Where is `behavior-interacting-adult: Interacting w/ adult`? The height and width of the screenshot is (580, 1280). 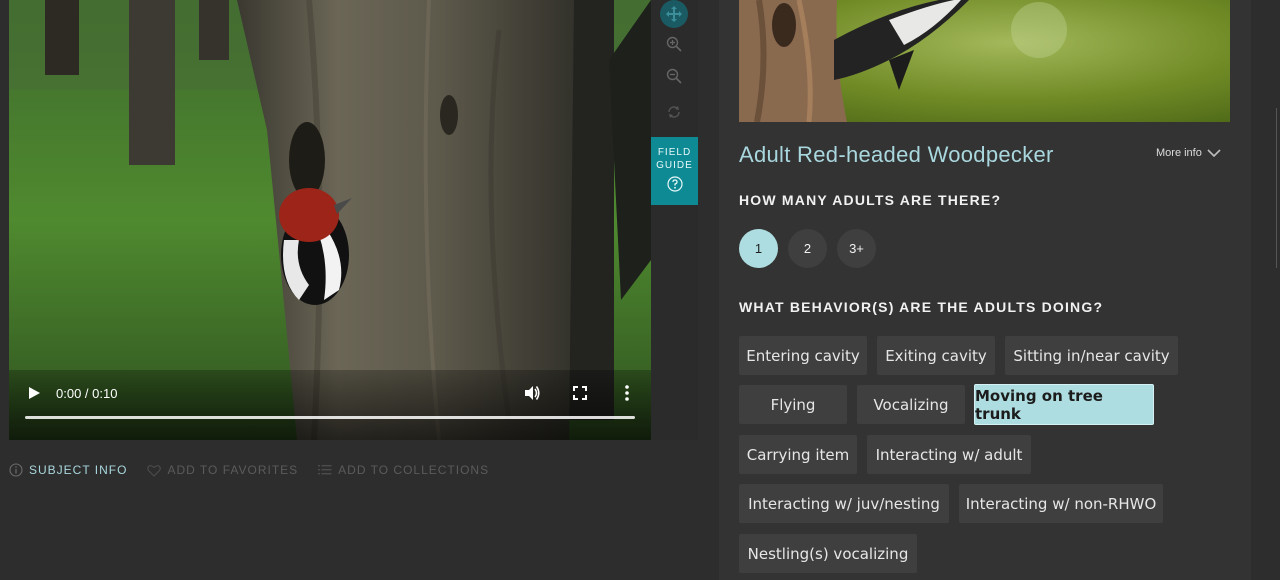
behavior-interacting-adult: Interacting w/ adult is located at coordinates (949, 454).